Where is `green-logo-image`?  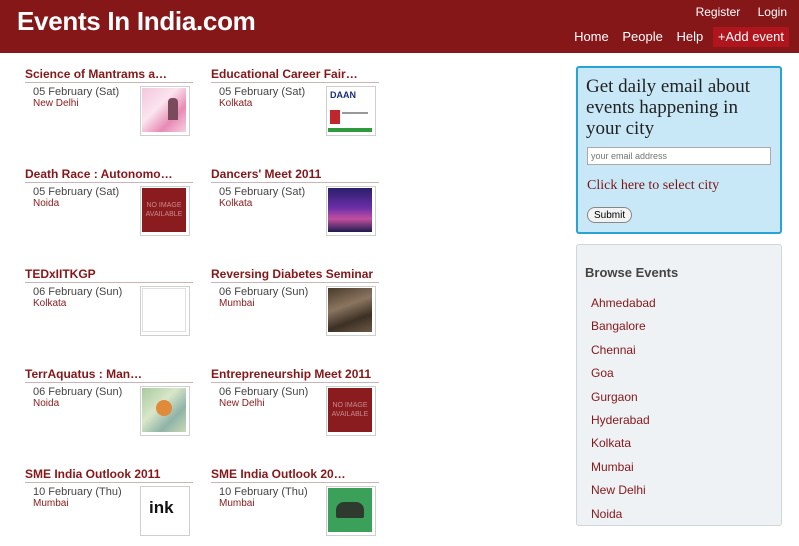 green-logo-image is located at coordinates (350, 510).